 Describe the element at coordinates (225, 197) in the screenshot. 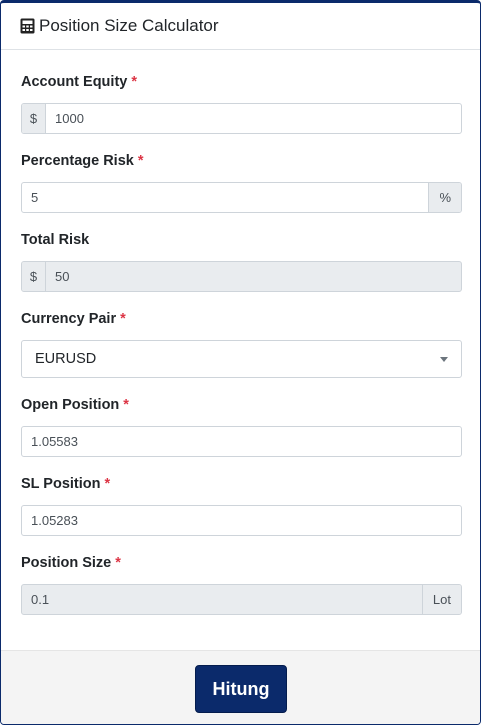

I see `percentage-risk-input` at that location.